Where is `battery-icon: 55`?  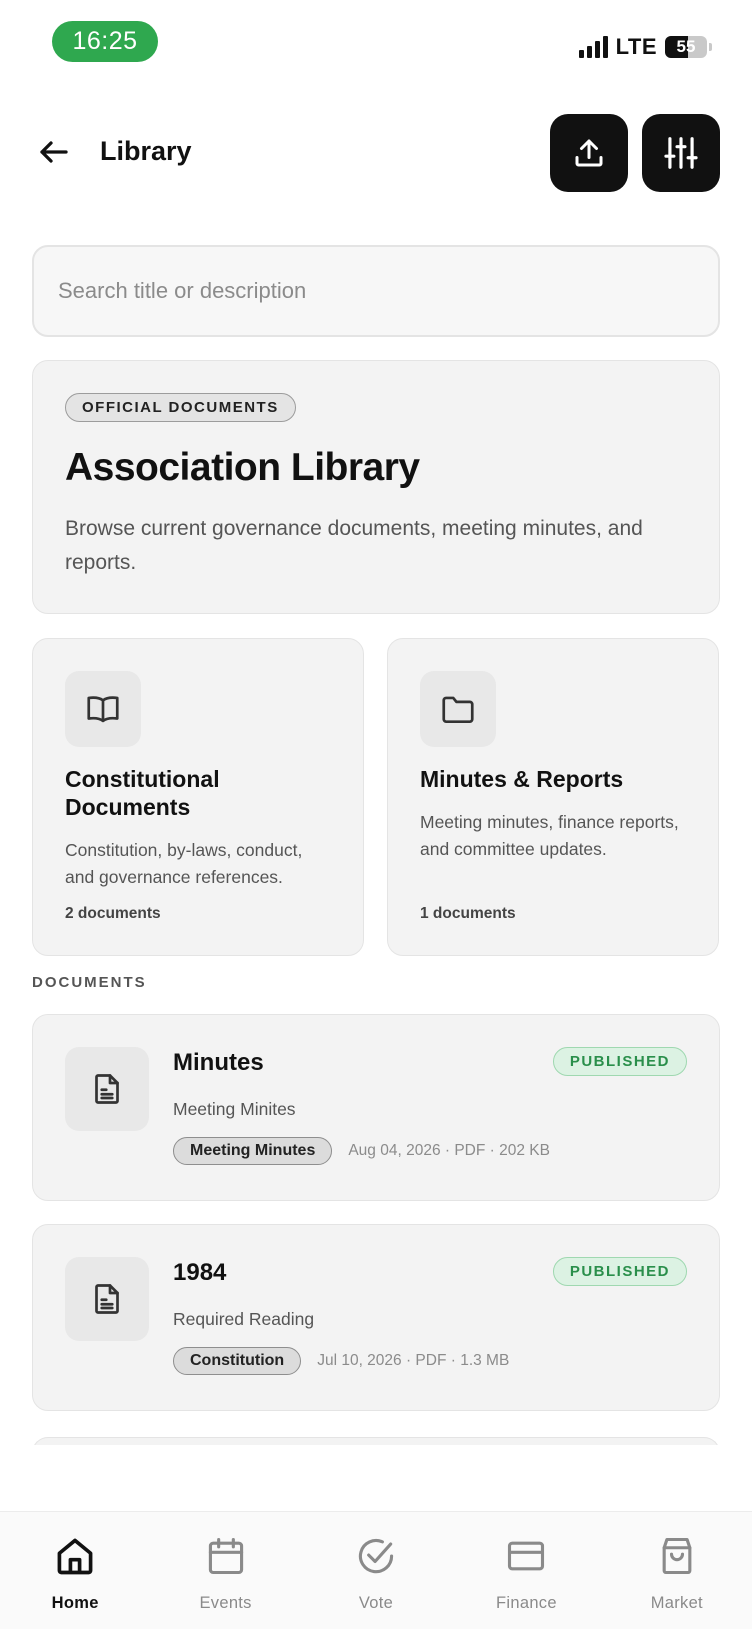 battery-icon: 55 is located at coordinates (686, 47).